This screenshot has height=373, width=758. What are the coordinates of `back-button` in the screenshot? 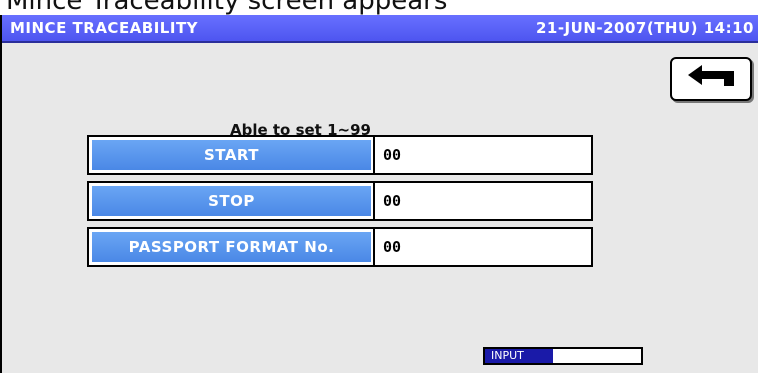 It's located at (711, 79).